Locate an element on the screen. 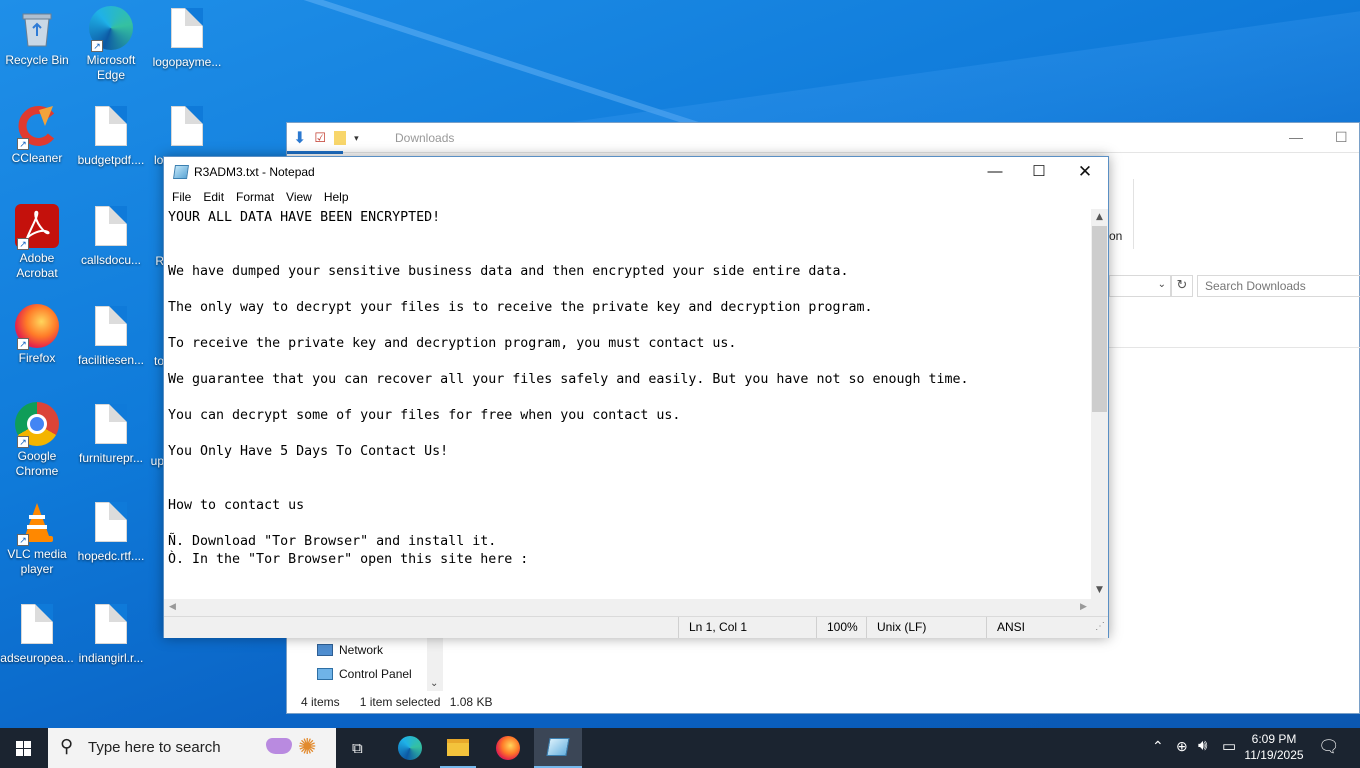 The width and height of the screenshot is (1360, 768). nav-item-label: Network is located at coordinates (361, 650).